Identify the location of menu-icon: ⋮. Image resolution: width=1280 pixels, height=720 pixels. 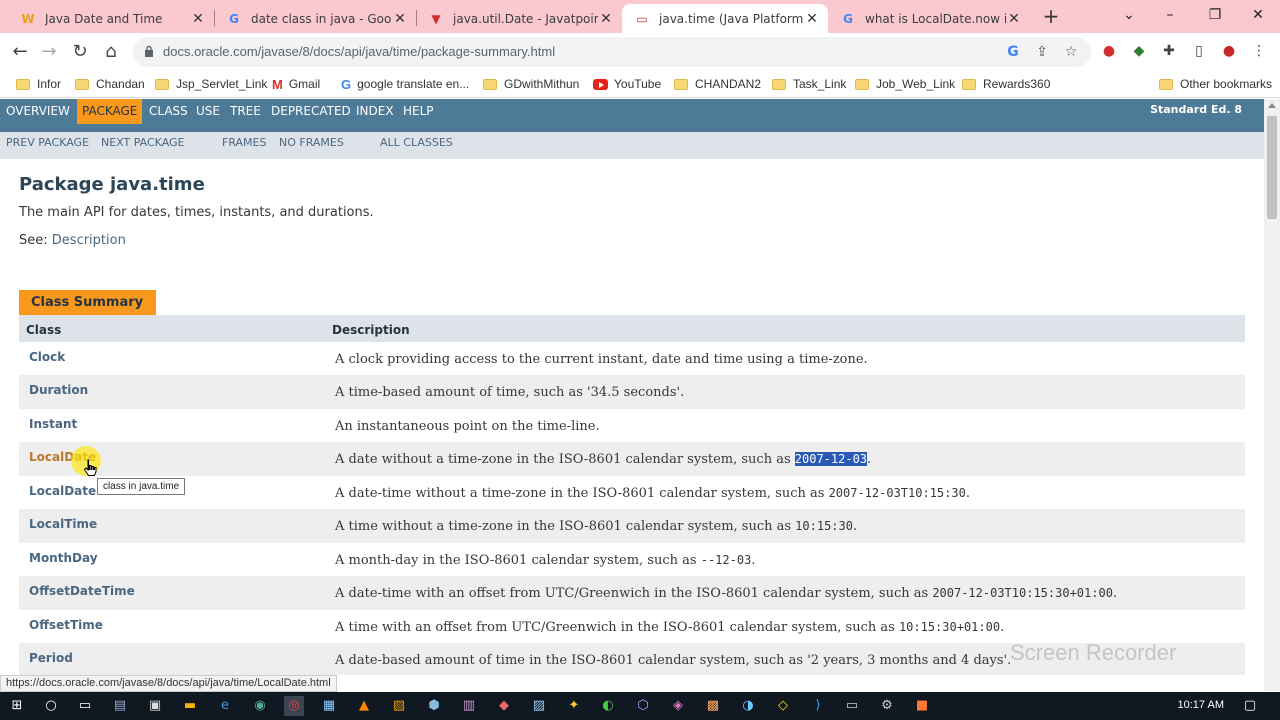
(1259, 51).